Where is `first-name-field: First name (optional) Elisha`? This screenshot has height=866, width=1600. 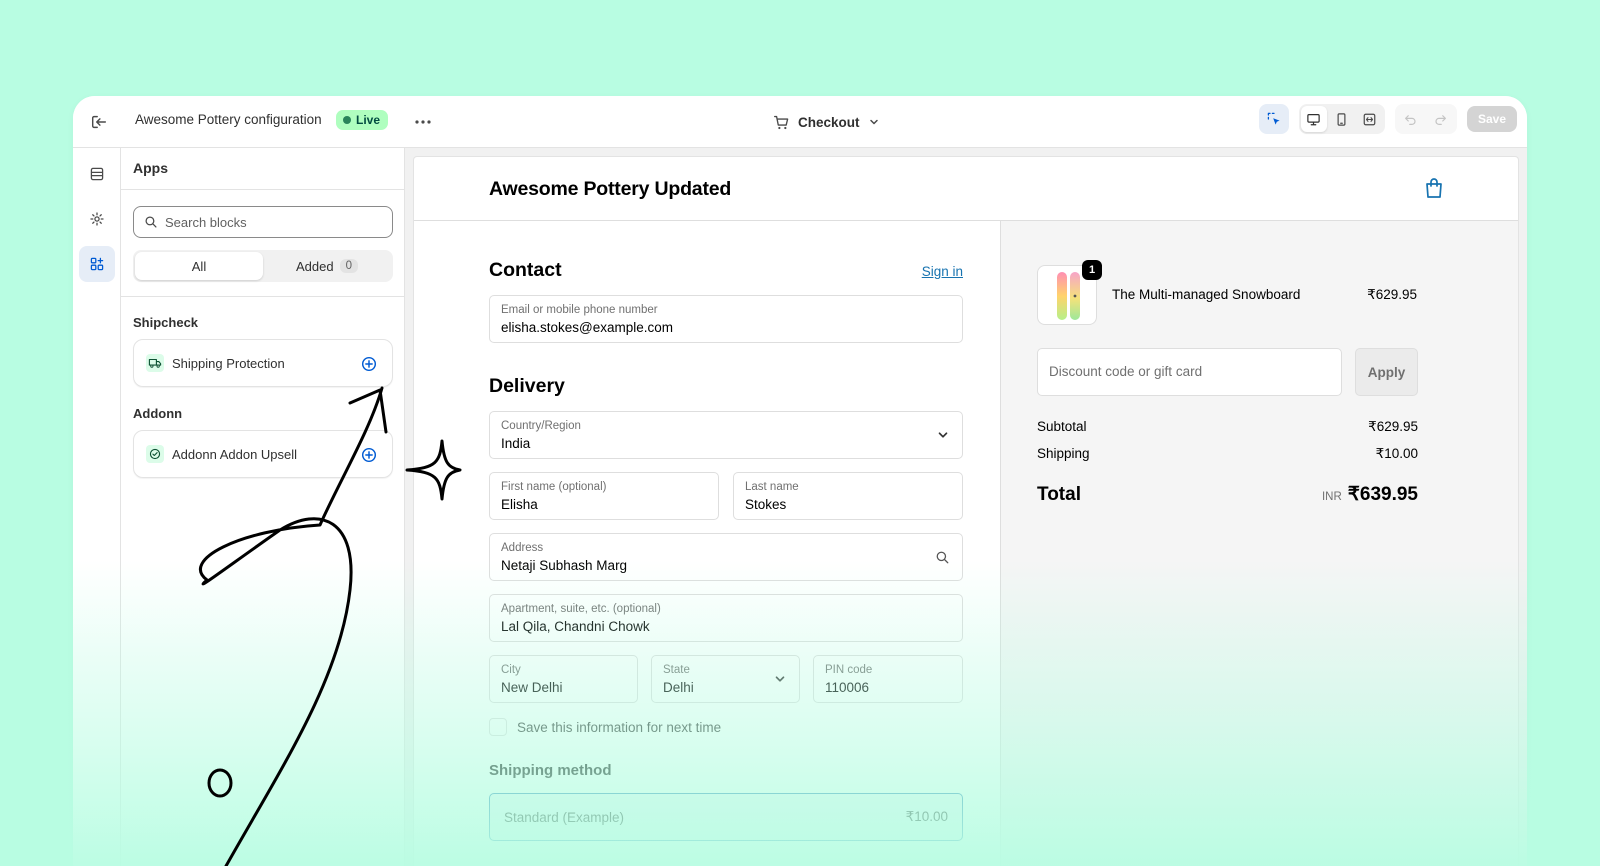
first-name-field: First name (optional) Elisha is located at coordinates (604, 496).